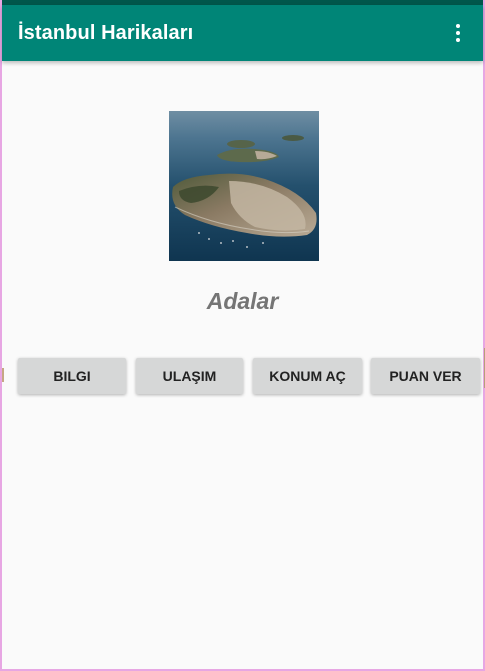 This screenshot has width=485, height=671. What do you see at coordinates (242, 301) in the screenshot?
I see `place-name: Adalar` at bounding box center [242, 301].